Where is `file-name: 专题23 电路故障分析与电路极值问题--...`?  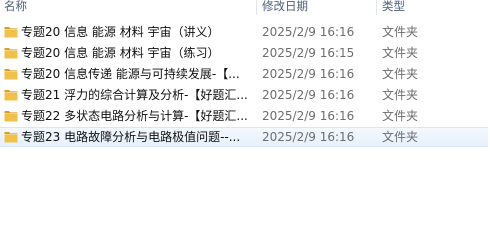
file-name: 专题23 电路故障分析与电路极值问题--... is located at coordinates (131, 137).